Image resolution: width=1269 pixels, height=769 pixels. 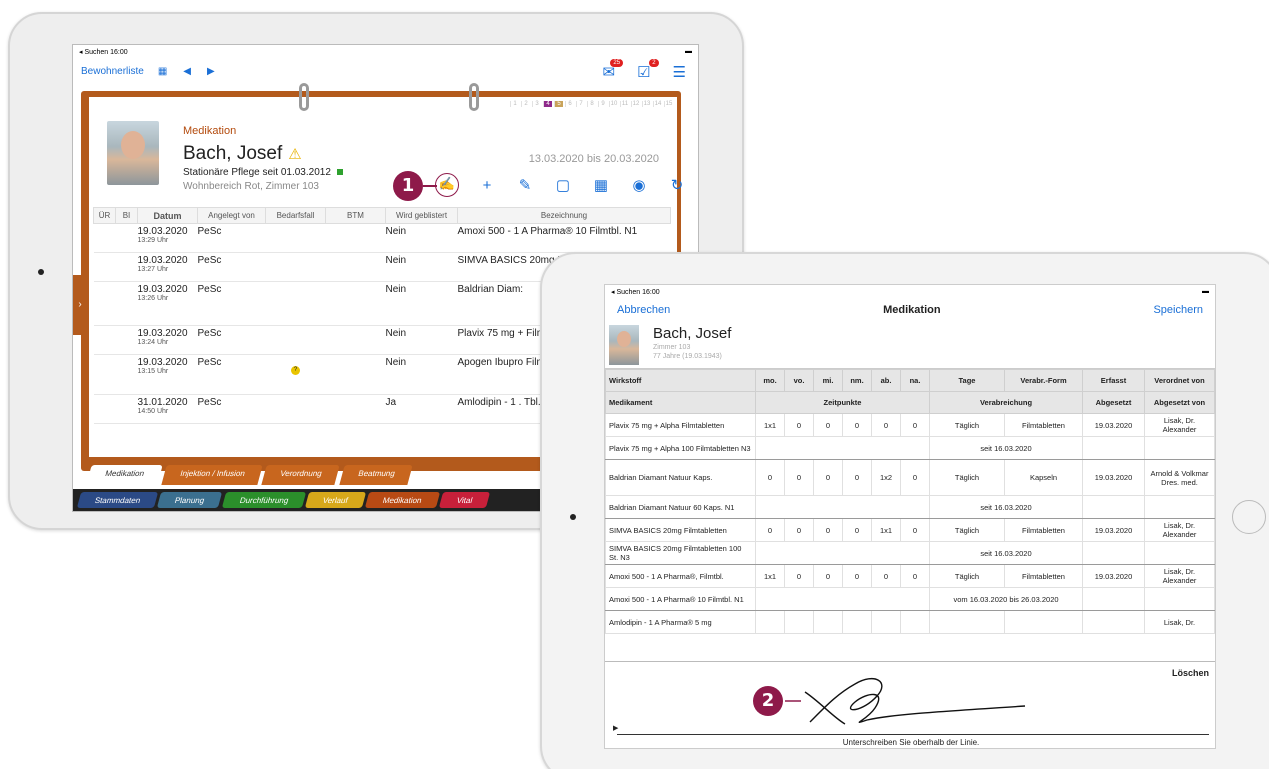 I want to click on column-header: ÜR, so click(x=104, y=215).